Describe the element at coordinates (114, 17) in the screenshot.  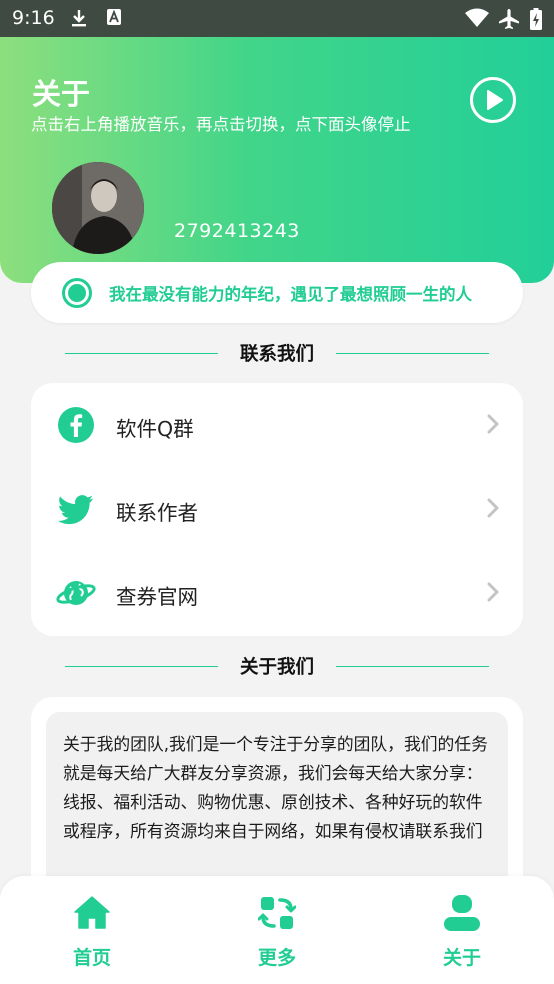
I see `a-notification-icon` at that location.